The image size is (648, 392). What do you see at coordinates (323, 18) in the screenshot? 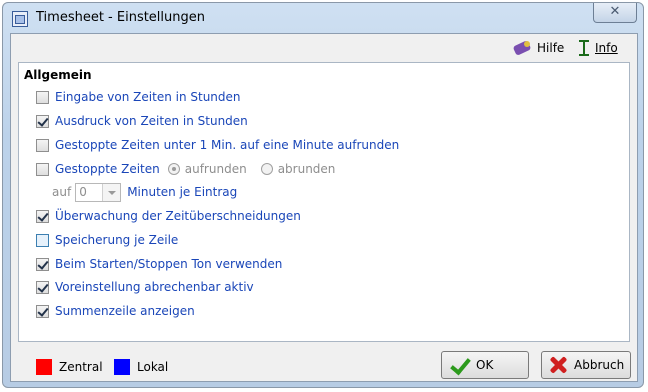
I see `title-bar: Timesheet - Einstellungen ✕` at bounding box center [323, 18].